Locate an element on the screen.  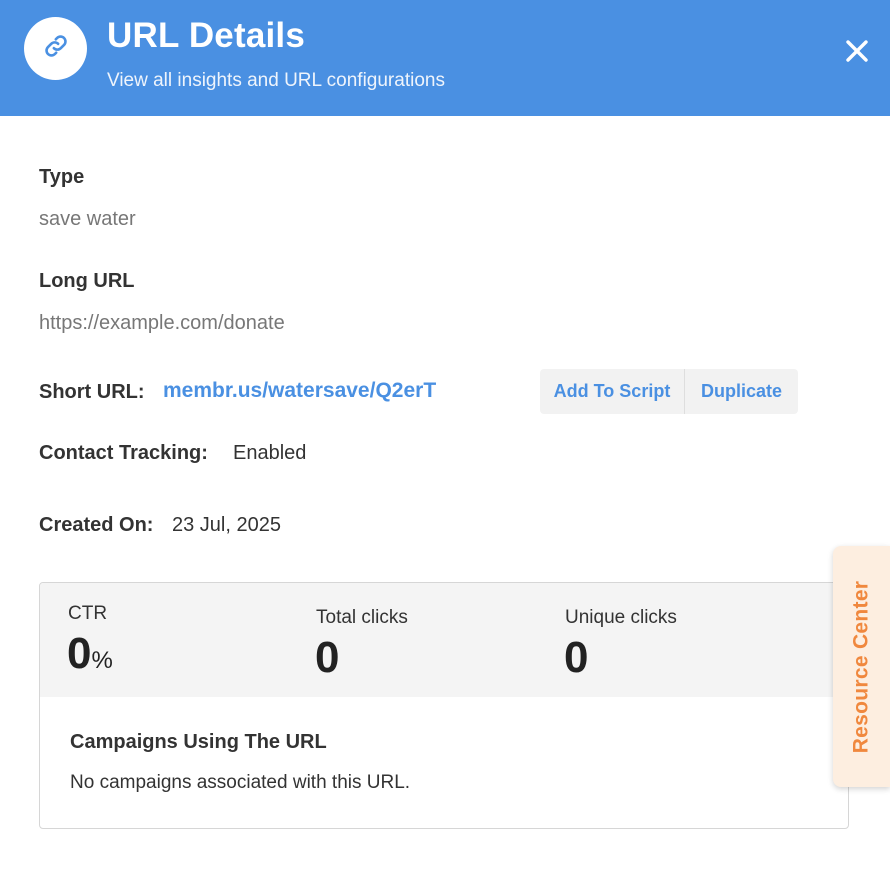
ctr-number: 0 is located at coordinates (79, 653).